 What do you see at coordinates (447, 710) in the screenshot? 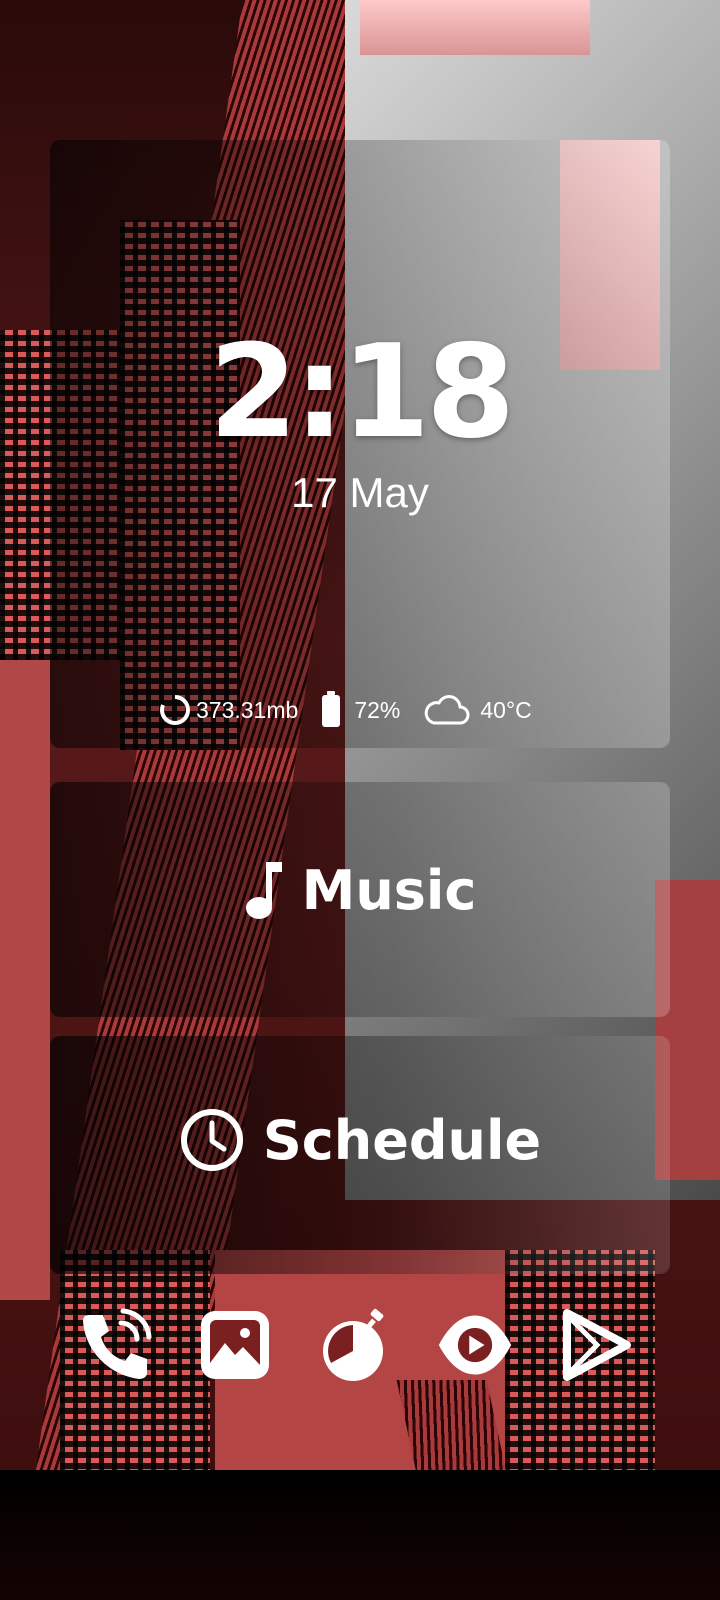
I see `cloud-icon` at bounding box center [447, 710].